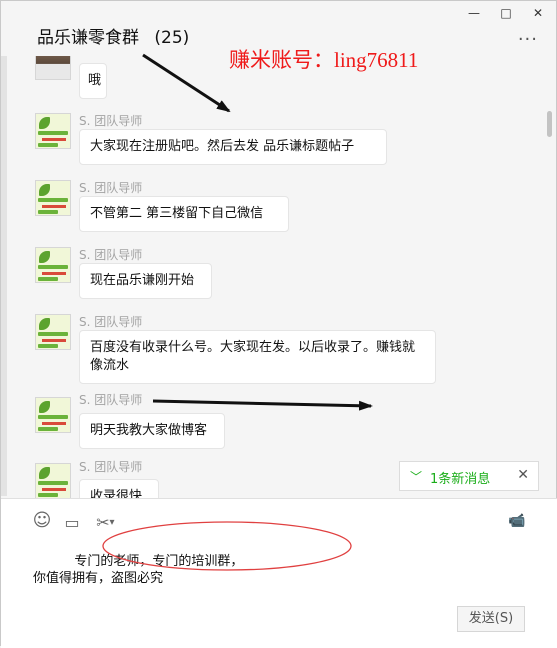 This screenshot has height=648, width=557. Describe the element at coordinates (506, 13) in the screenshot. I see `maximize-button: □` at that location.